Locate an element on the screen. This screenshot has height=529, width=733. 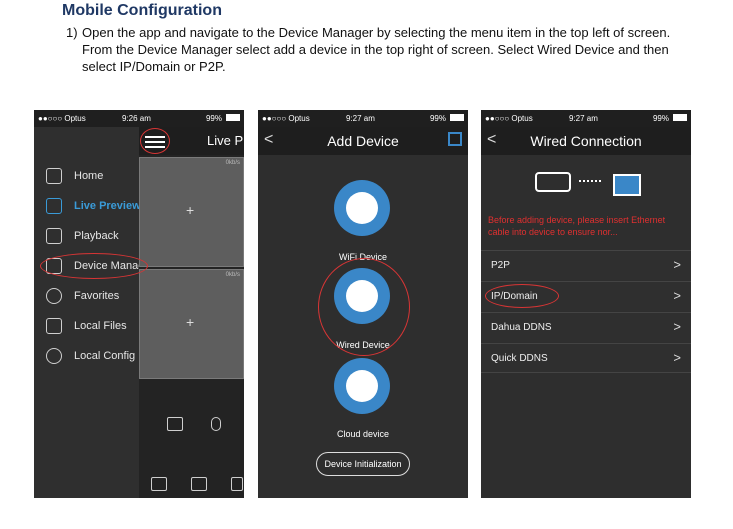
qr-scan-icon is located at coordinates (455, 139).